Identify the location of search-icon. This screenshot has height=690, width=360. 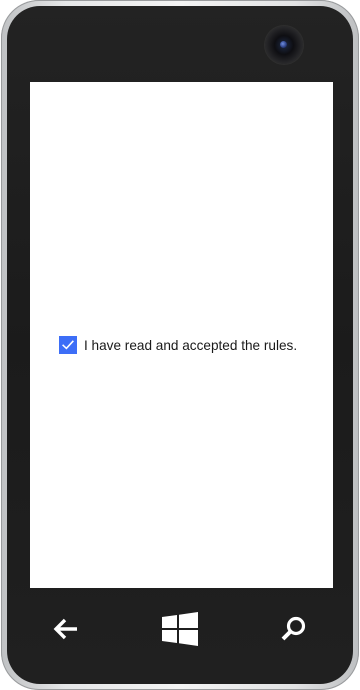
(293, 628).